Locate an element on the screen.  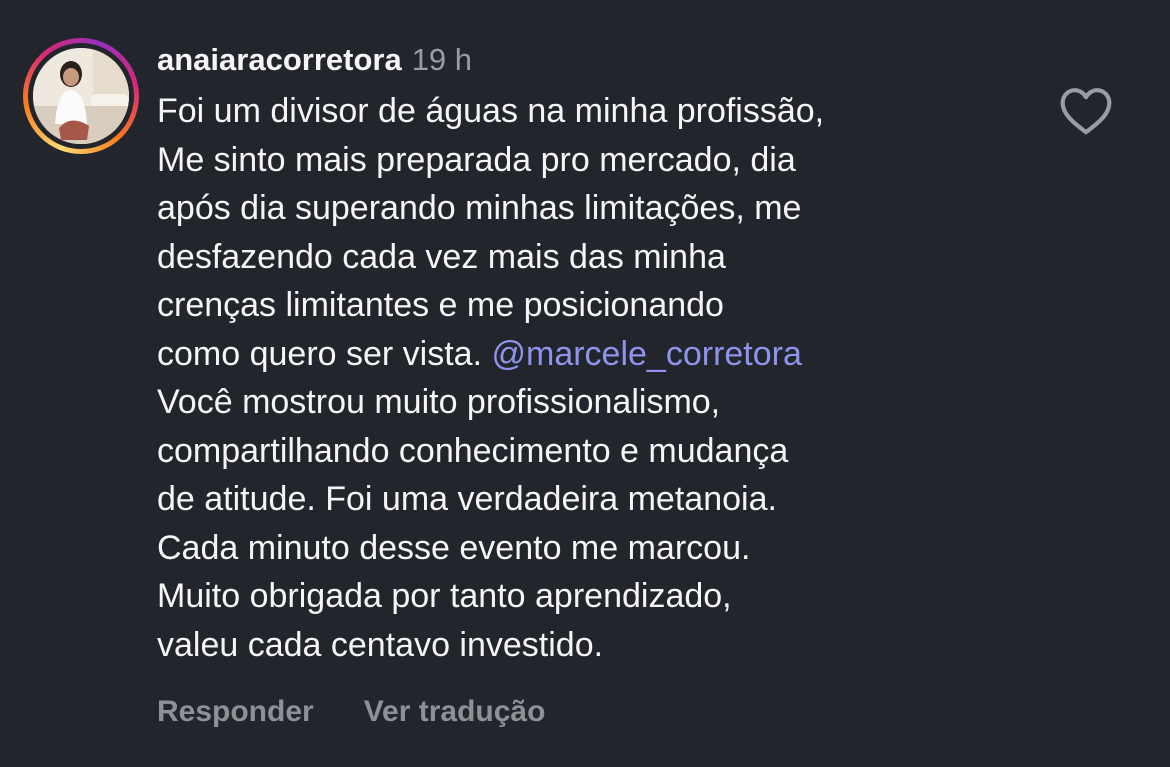
comment-actions: Responder Ver tradução is located at coordinates (351, 712).